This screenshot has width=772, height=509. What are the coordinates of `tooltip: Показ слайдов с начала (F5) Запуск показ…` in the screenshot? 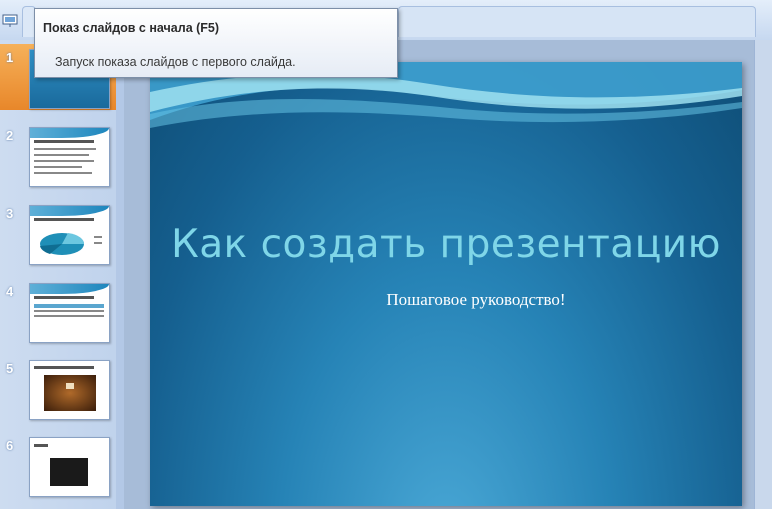 It's located at (216, 43).